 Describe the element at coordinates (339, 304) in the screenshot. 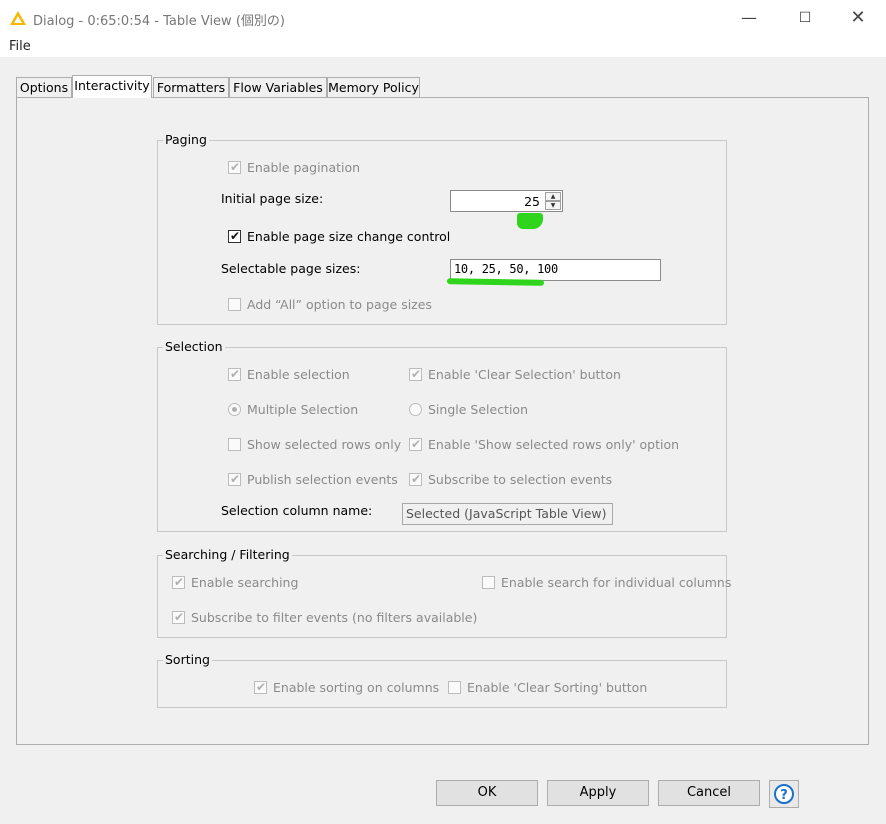

I see `add-all-option-label: Add “All” option to page sizes` at that location.